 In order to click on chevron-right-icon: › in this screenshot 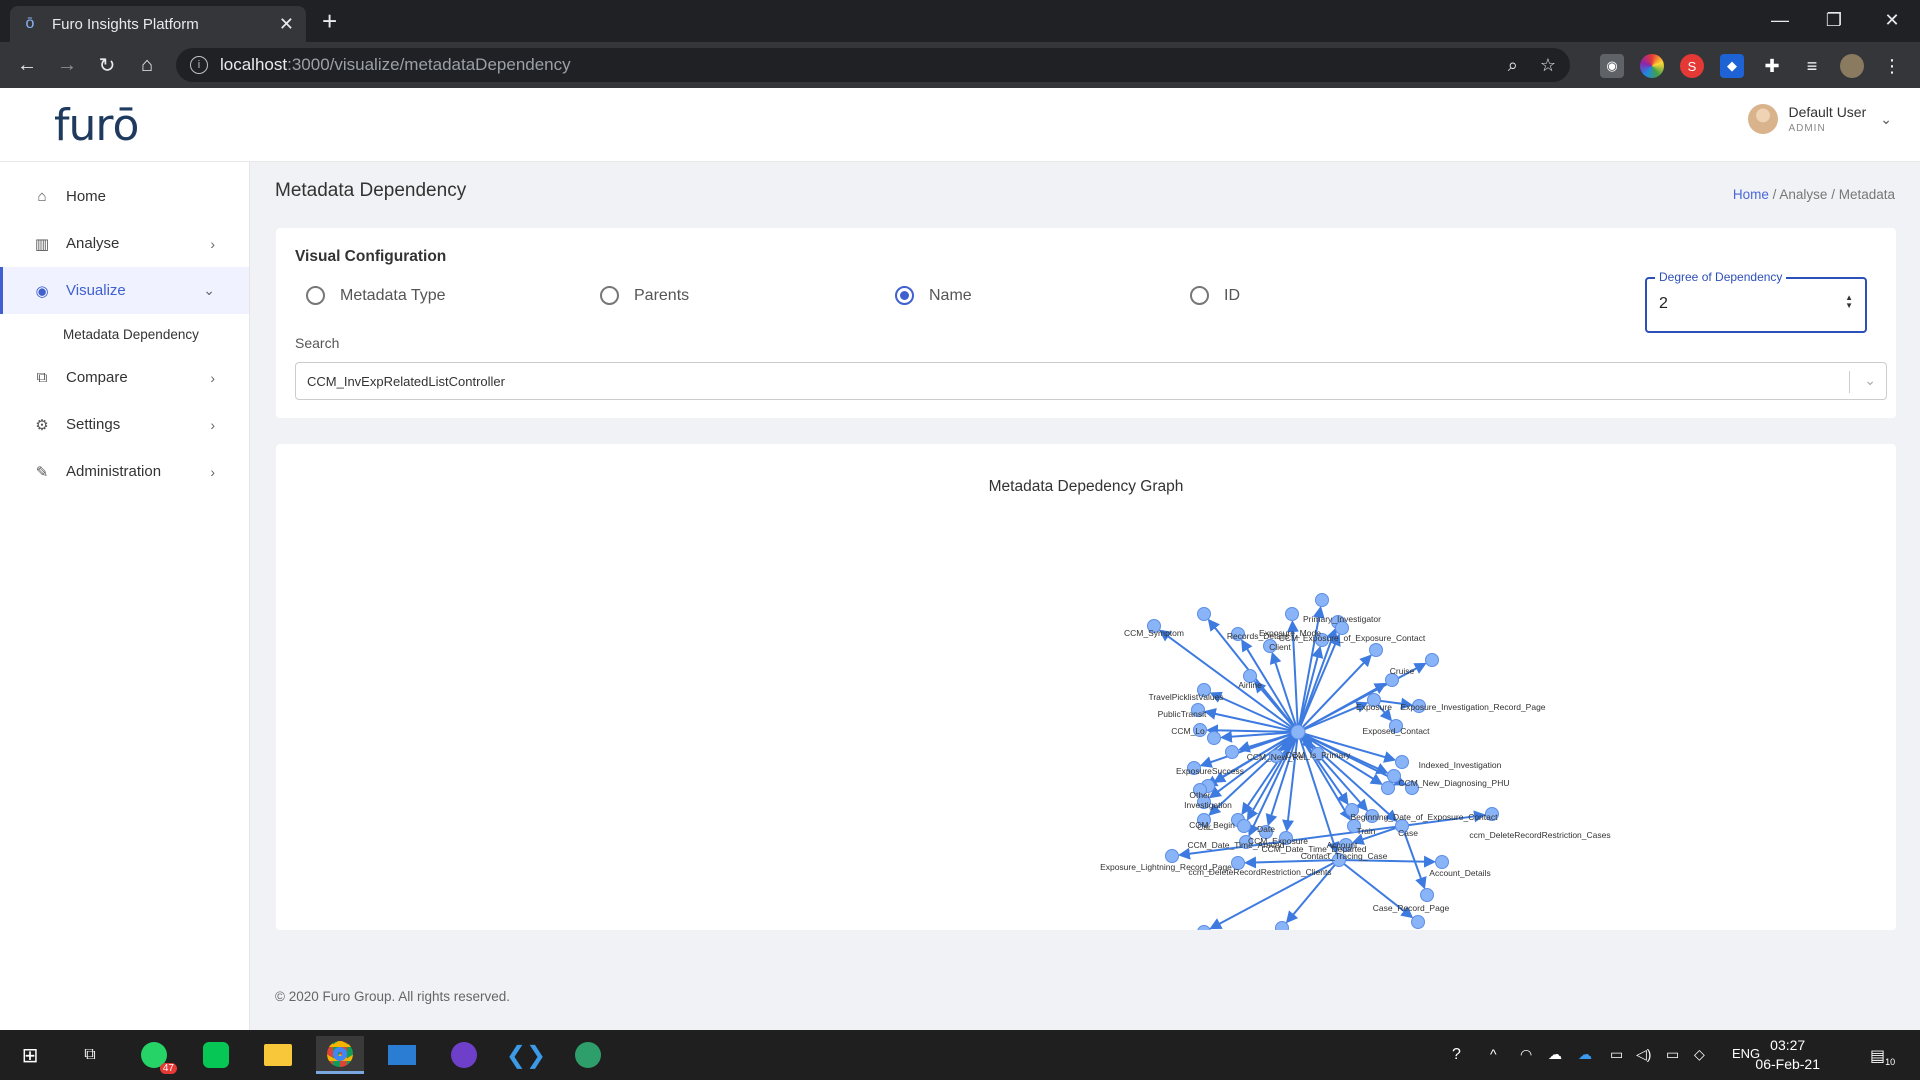, I will do `click(212, 243)`.